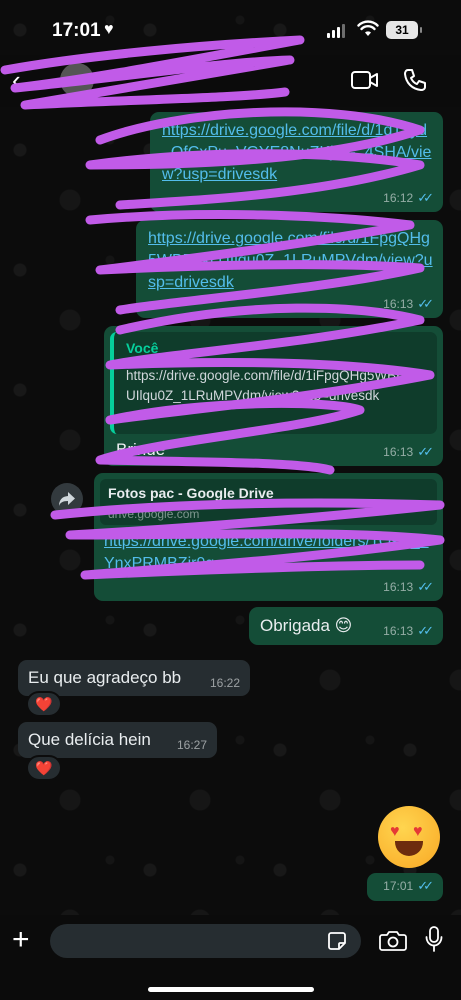 This screenshot has width=461, height=1000. What do you see at coordinates (230, 81) in the screenshot?
I see `chat-header: ‹` at bounding box center [230, 81].